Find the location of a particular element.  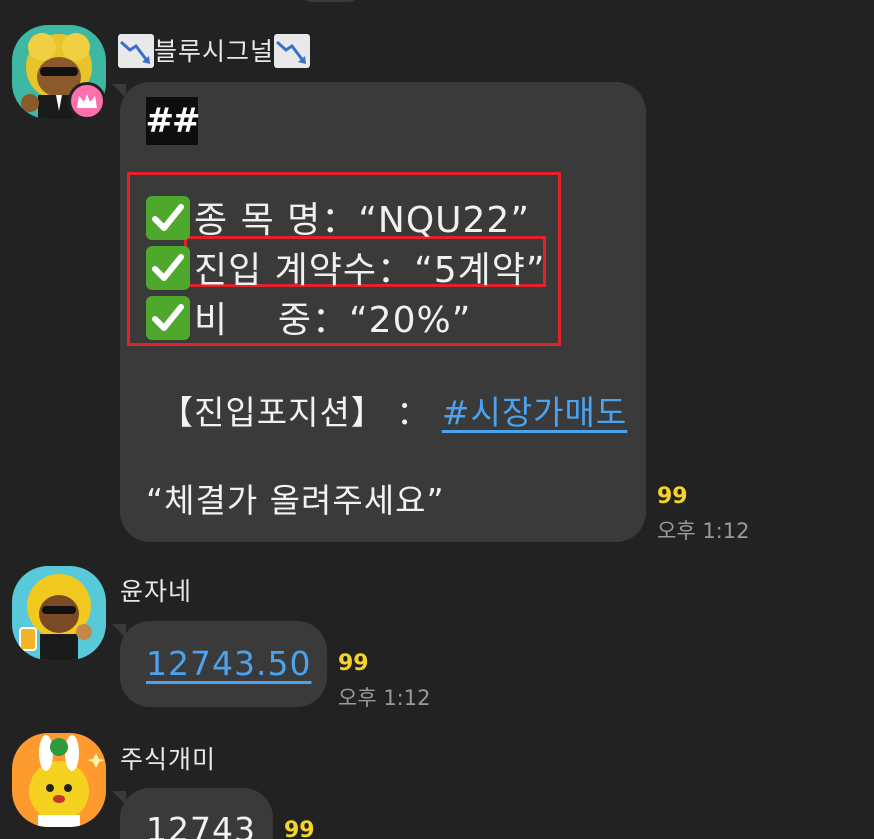

sender-name-1: 블루시그널 is located at coordinates (214, 51).